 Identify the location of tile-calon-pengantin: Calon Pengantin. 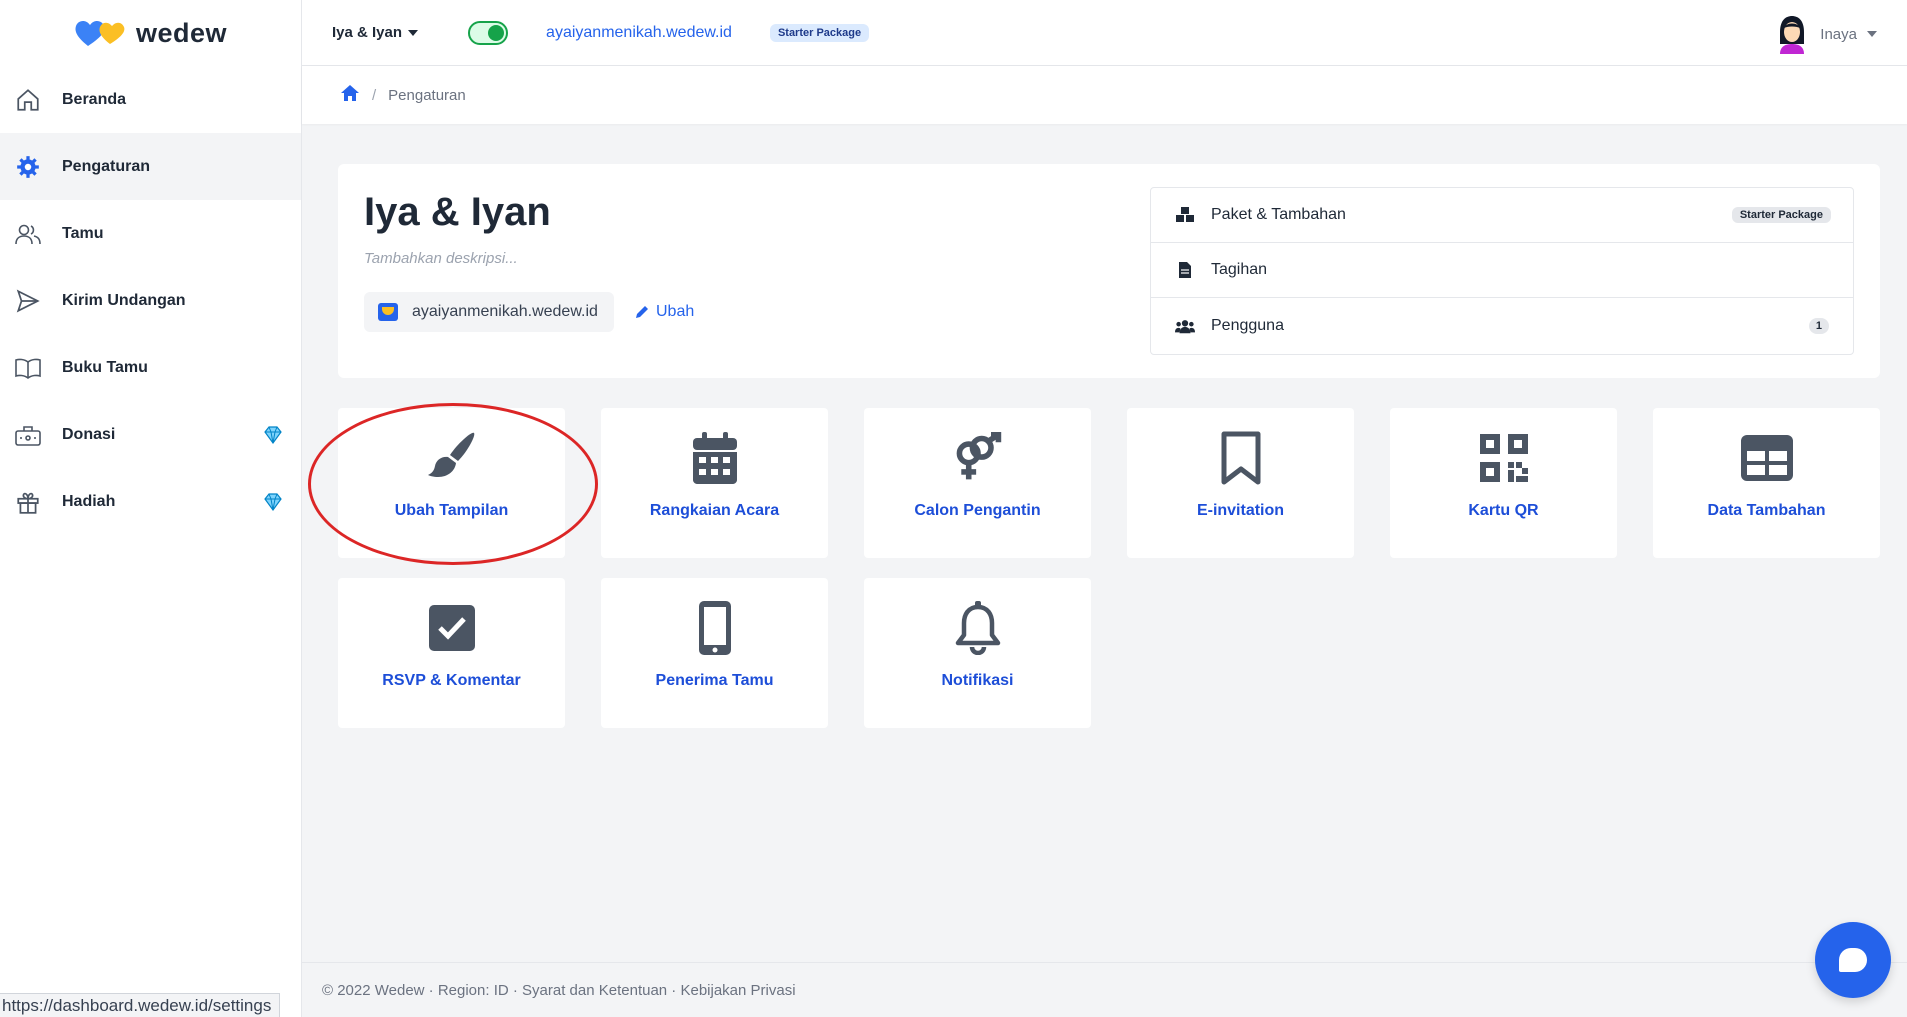
(977, 483).